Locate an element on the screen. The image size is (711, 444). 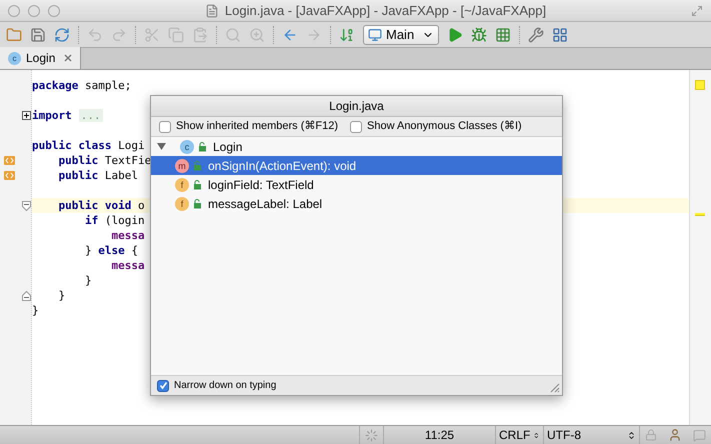
tab-label: Login is located at coordinates (41, 58).